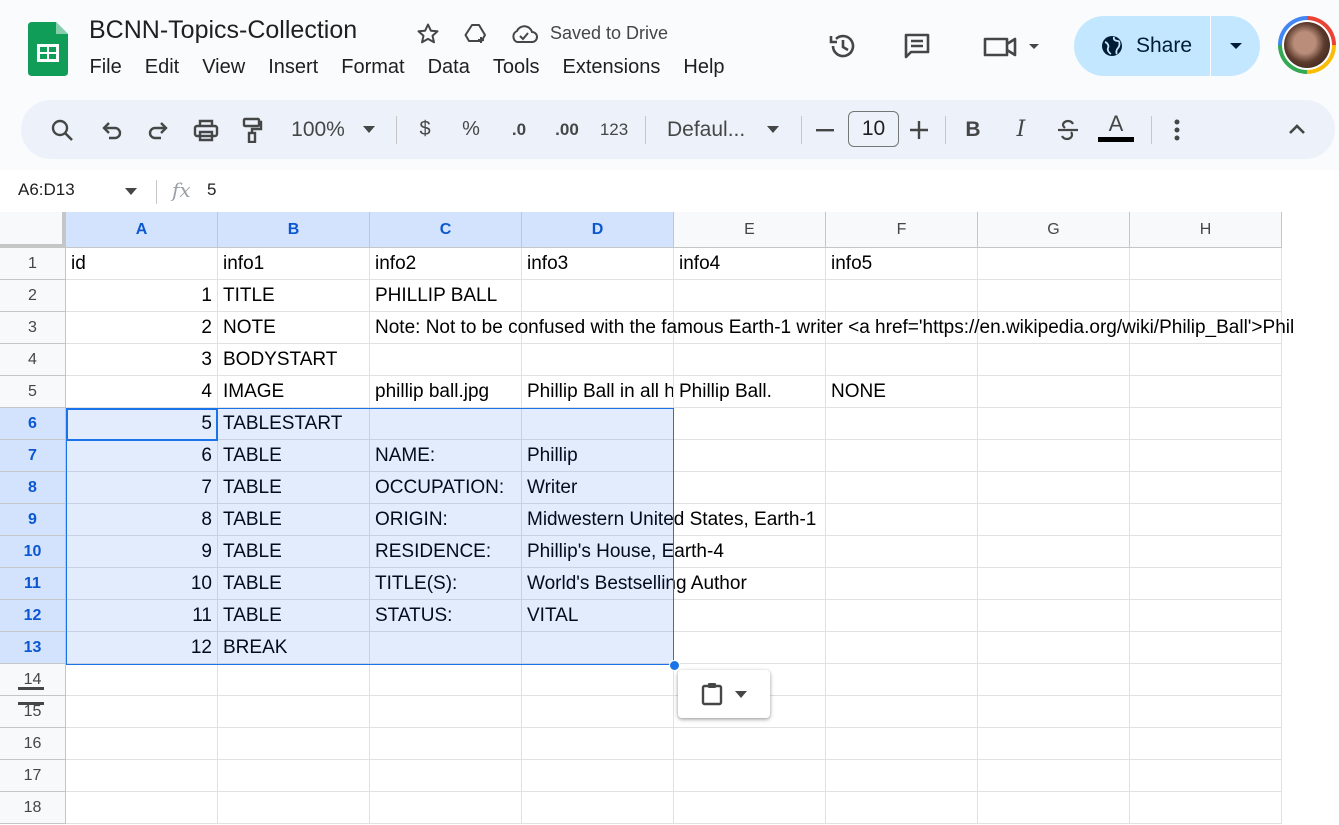 Image resolution: width=1339 pixels, height=825 pixels. I want to click on cell-d17, so click(598, 776).